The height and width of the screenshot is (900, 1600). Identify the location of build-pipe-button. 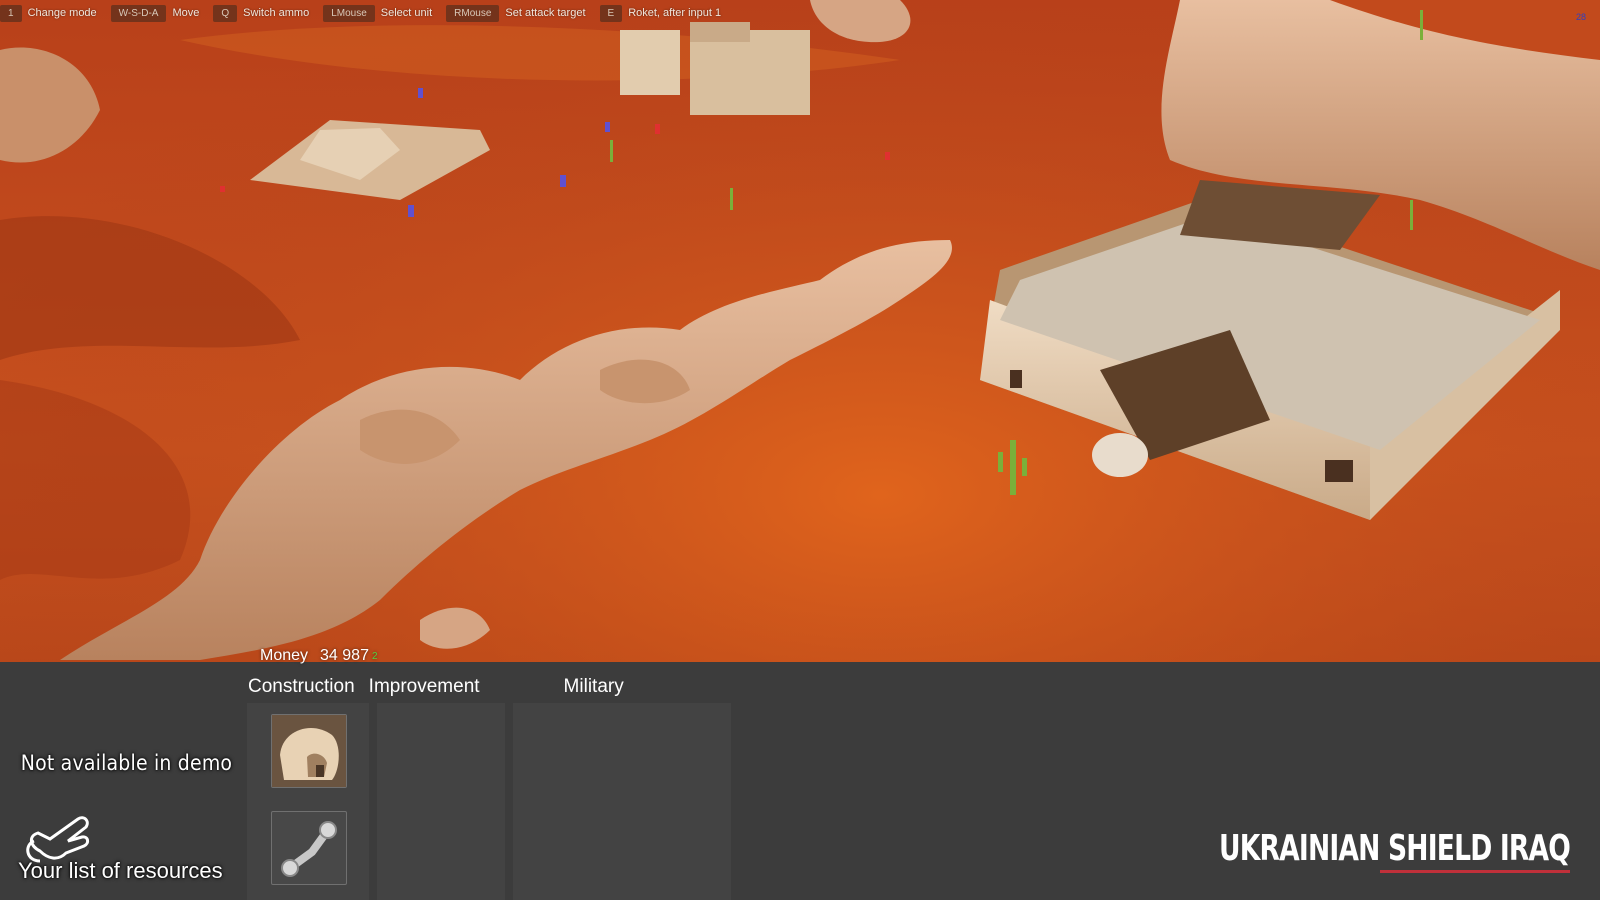
(309, 848).